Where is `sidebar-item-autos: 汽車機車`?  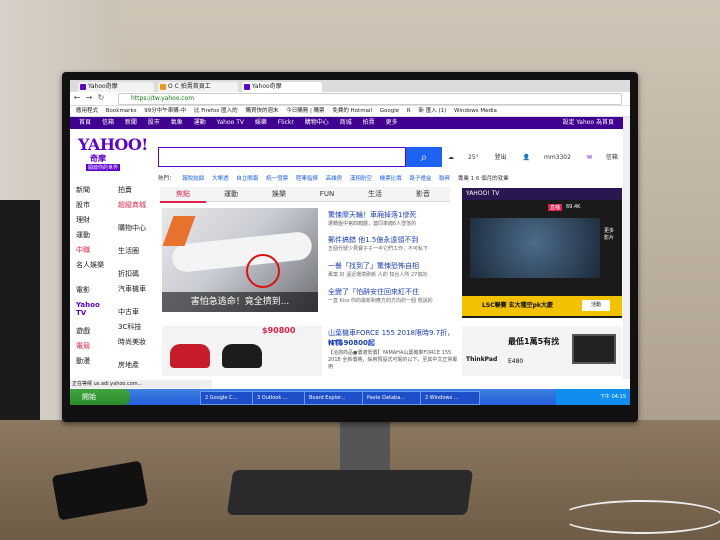
sidebar-item-autos: 汽車機車 is located at coordinates (132, 289).